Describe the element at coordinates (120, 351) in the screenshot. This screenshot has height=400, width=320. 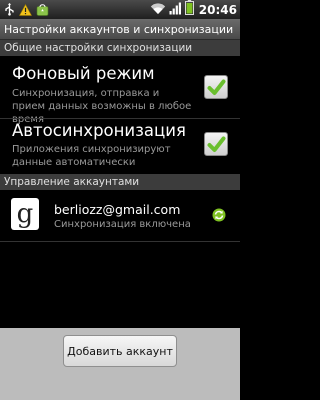
I see `add-account-button: Добавить аккаунт` at that location.